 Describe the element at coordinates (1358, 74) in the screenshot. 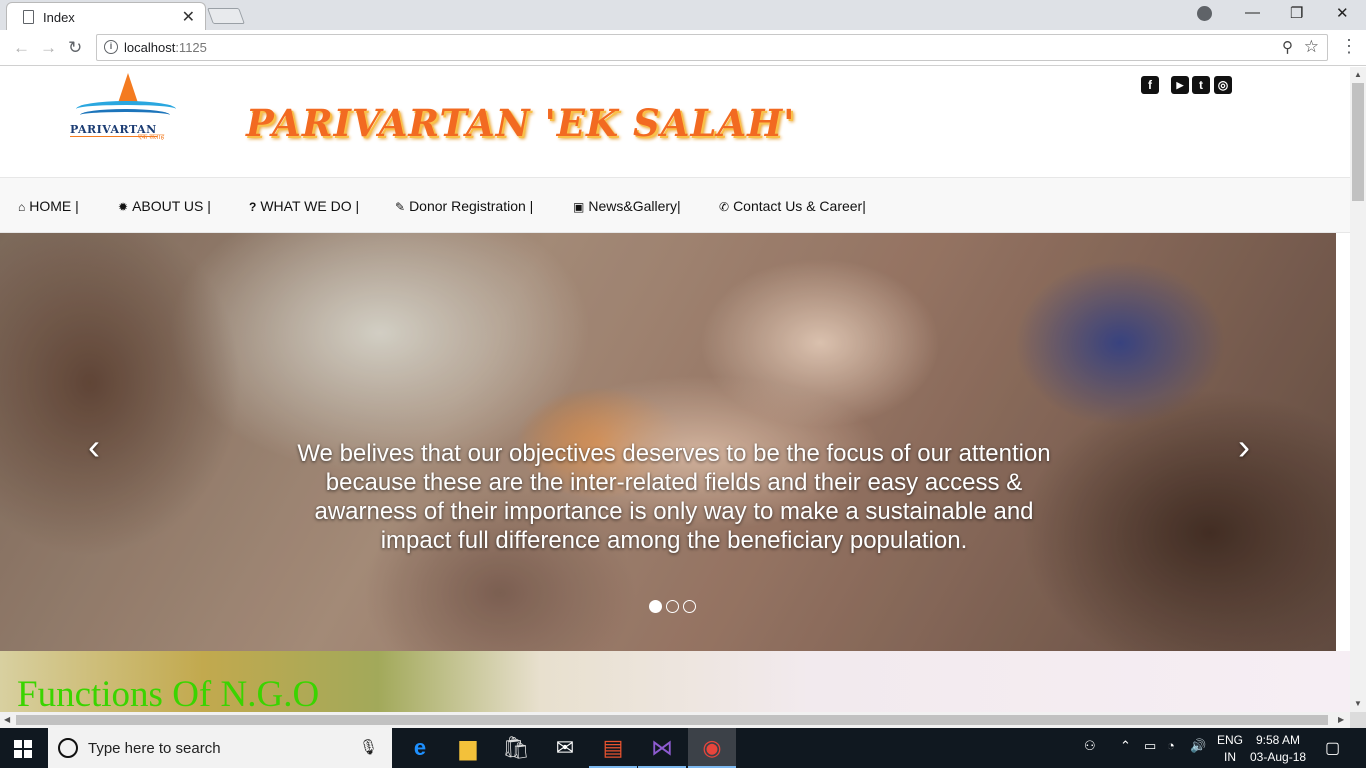

I see `scroll-up-icon: ▲` at that location.